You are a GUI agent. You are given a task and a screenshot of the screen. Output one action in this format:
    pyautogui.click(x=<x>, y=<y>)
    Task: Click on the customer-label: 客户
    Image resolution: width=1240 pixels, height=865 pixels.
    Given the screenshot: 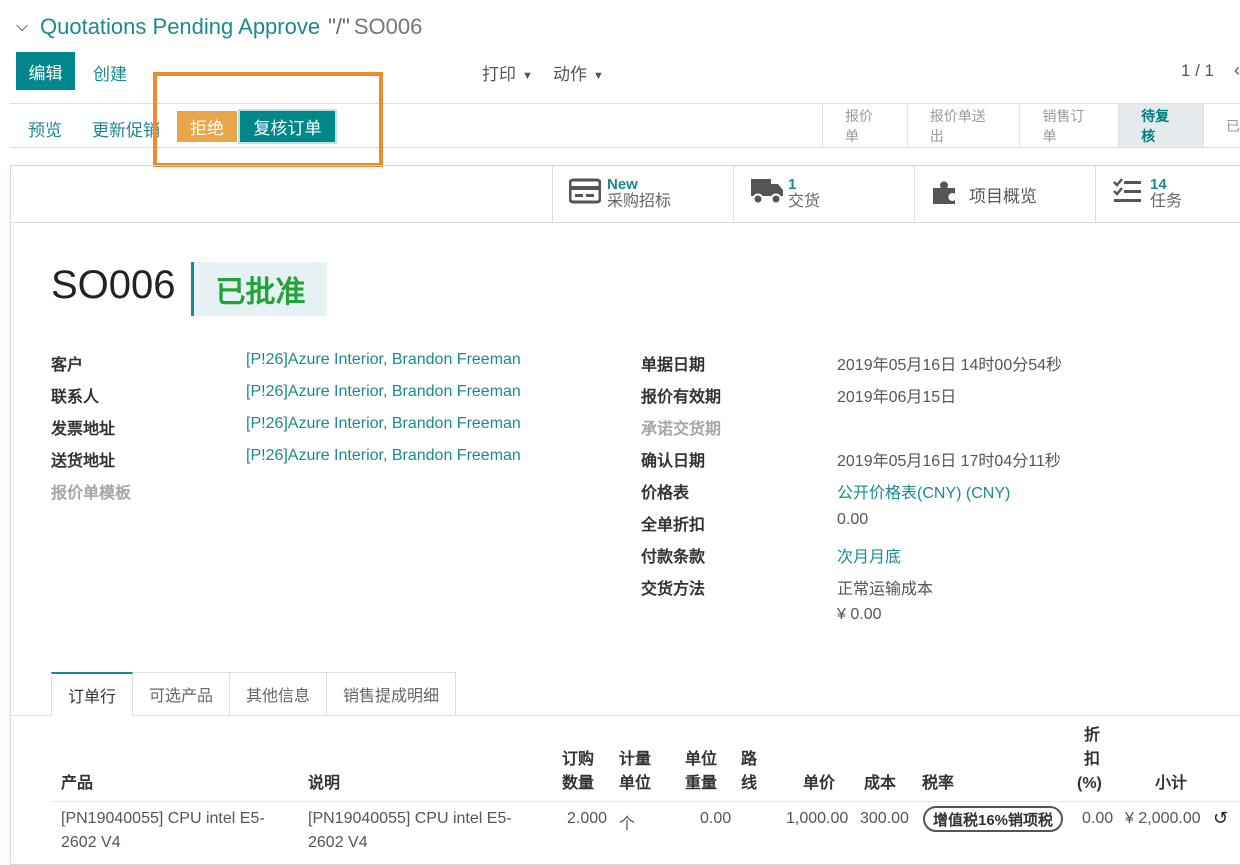 What is the action you would take?
    pyautogui.click(x=67, y=365)
    